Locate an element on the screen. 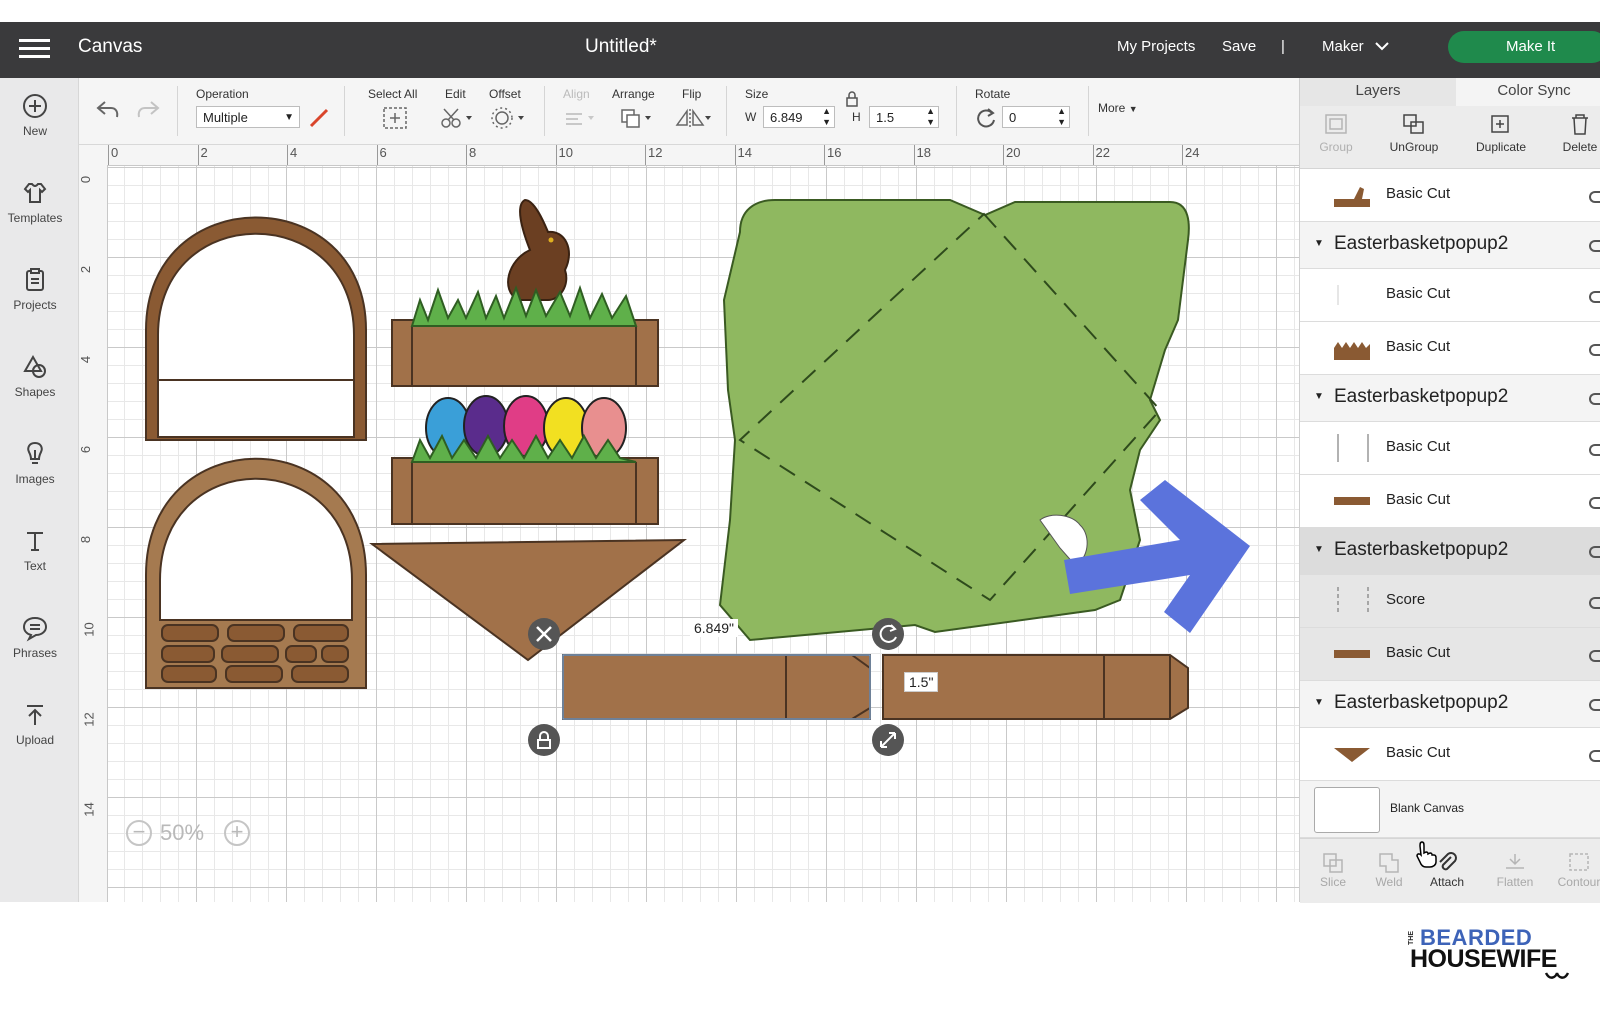  layer-actions-bar: Group UnGroup Duplicate Delete is located at coordinates (1450, 137).